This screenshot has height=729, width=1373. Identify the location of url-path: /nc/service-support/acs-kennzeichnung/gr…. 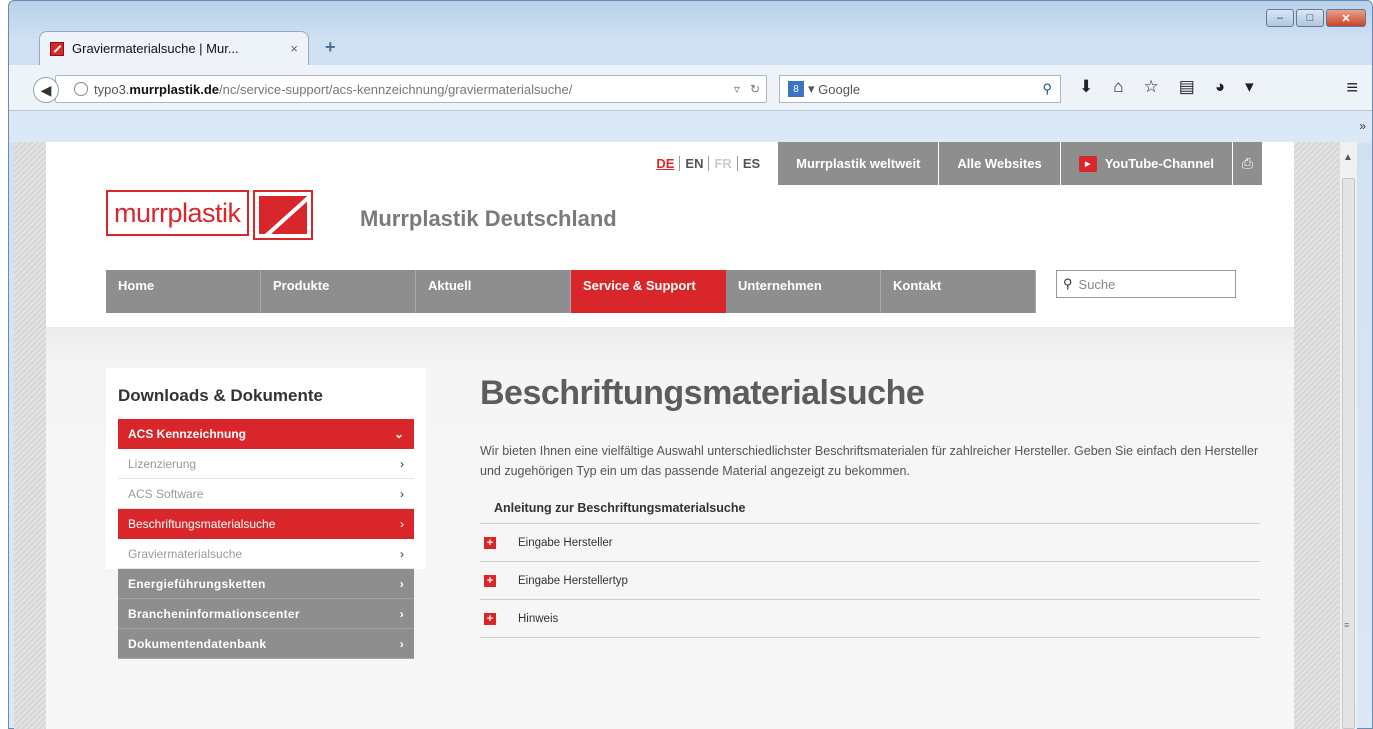
(396, 89).